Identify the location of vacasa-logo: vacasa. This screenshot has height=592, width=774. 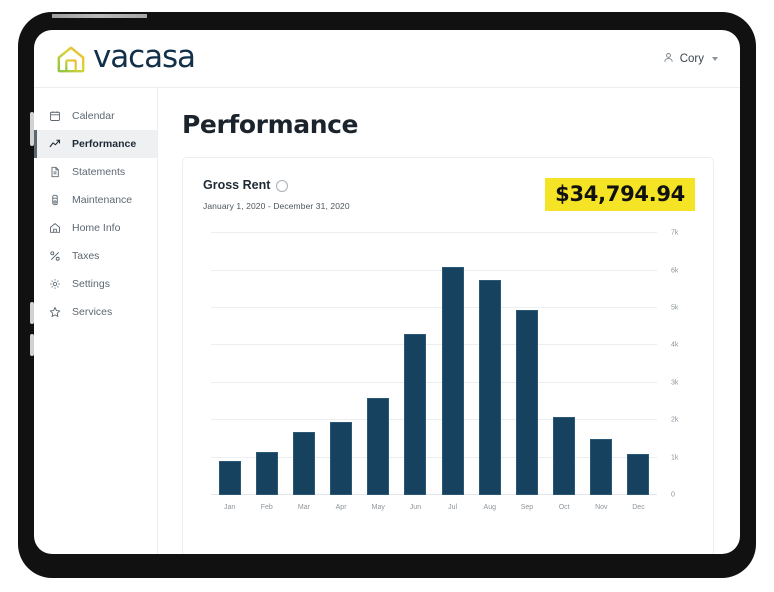
(126, 57).